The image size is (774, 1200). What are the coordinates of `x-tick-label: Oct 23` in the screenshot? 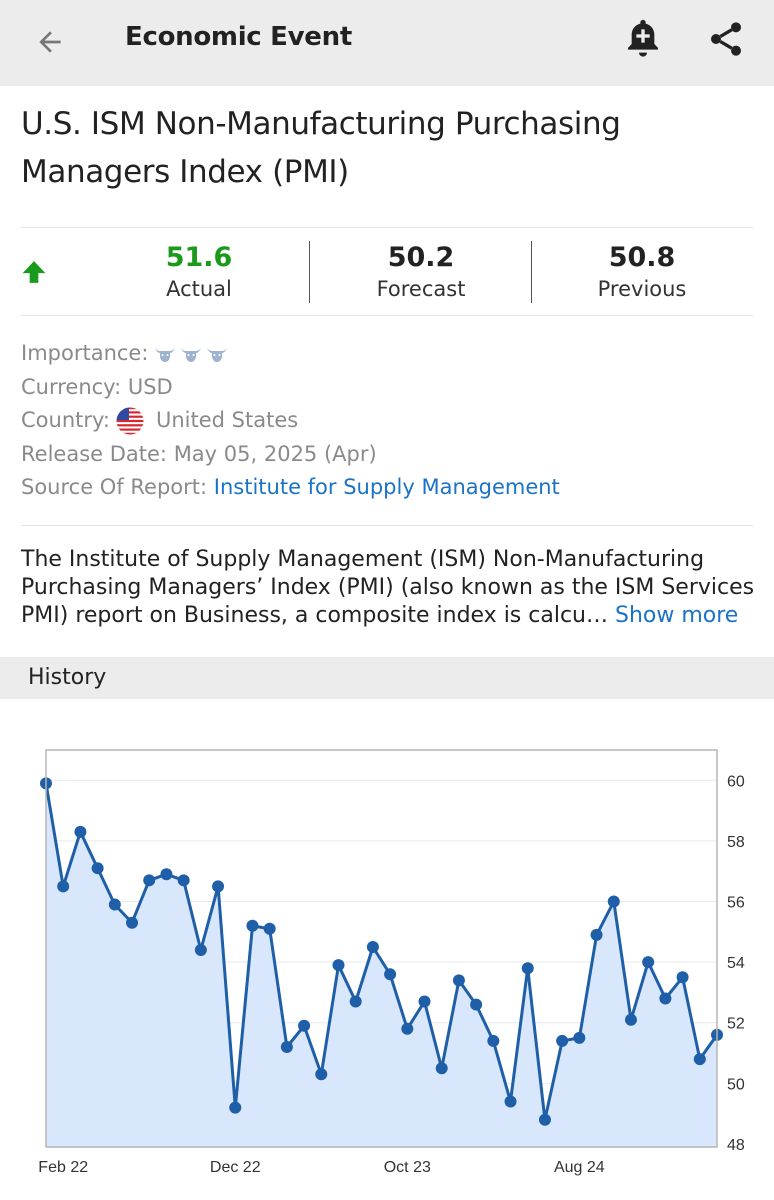 It's located at (407, 1167).